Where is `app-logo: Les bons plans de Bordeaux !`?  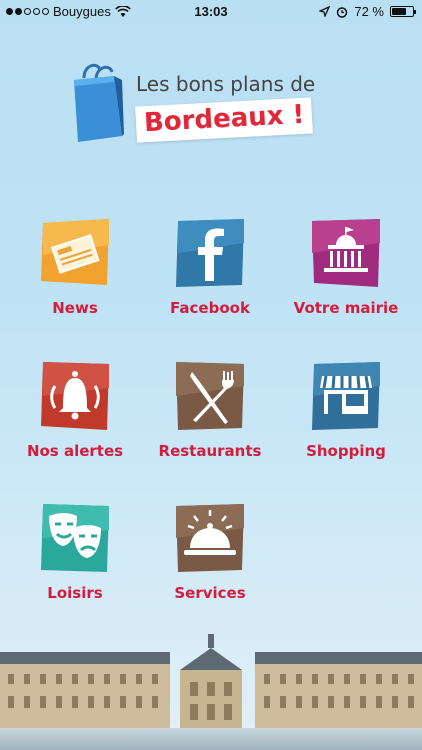
app-logo: Les bons plans de Bordeaux ! is located at coordinates (215, 105).